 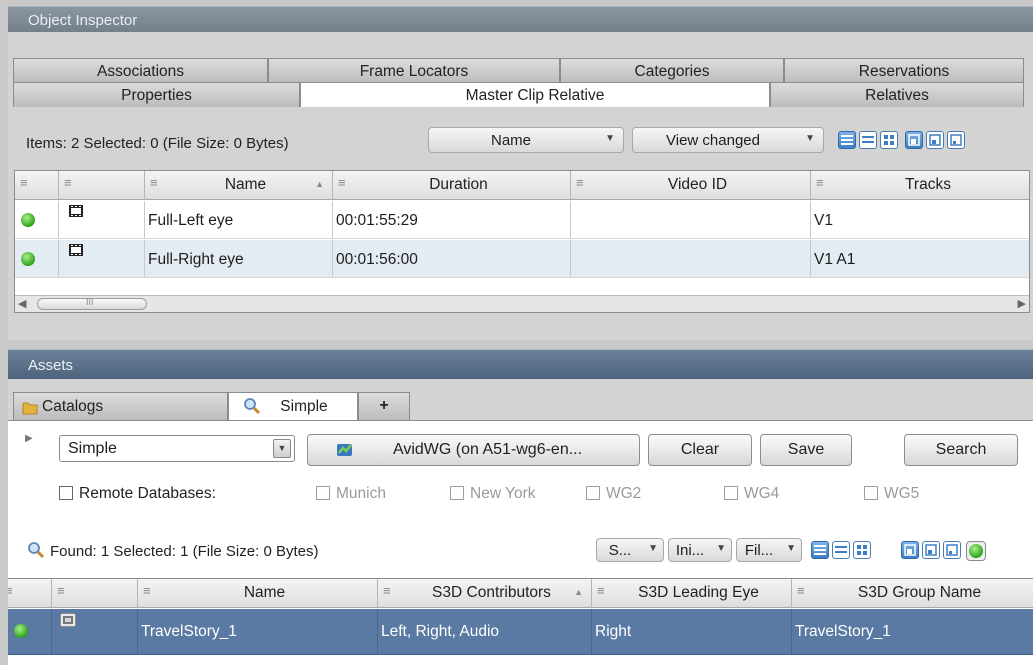 What do you see at coordinates (156, 94) in the screenshot?
I see `tab-properties: Properties` at bounding box center [156, 94].